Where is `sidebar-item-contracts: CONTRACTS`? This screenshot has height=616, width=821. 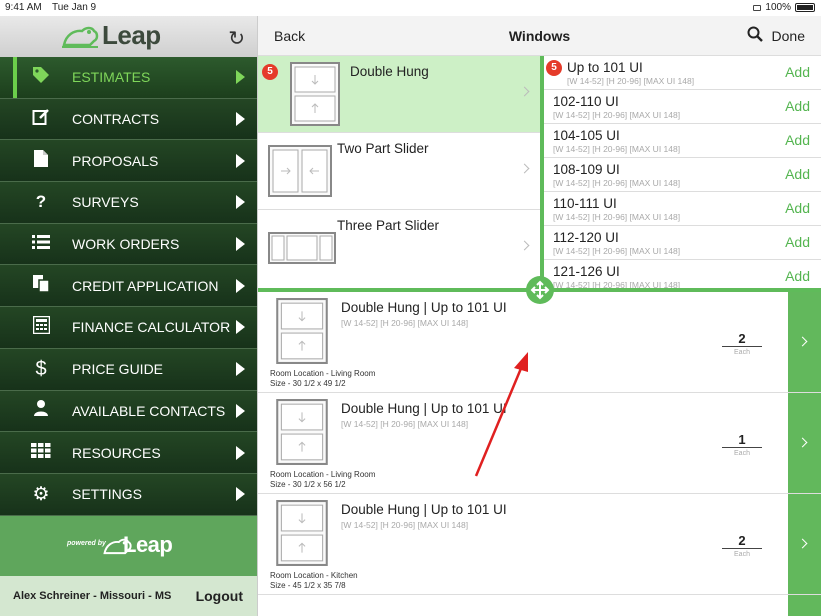
sidebar-item-contracts: CONTRACTS is located at coordinates (128, 119).